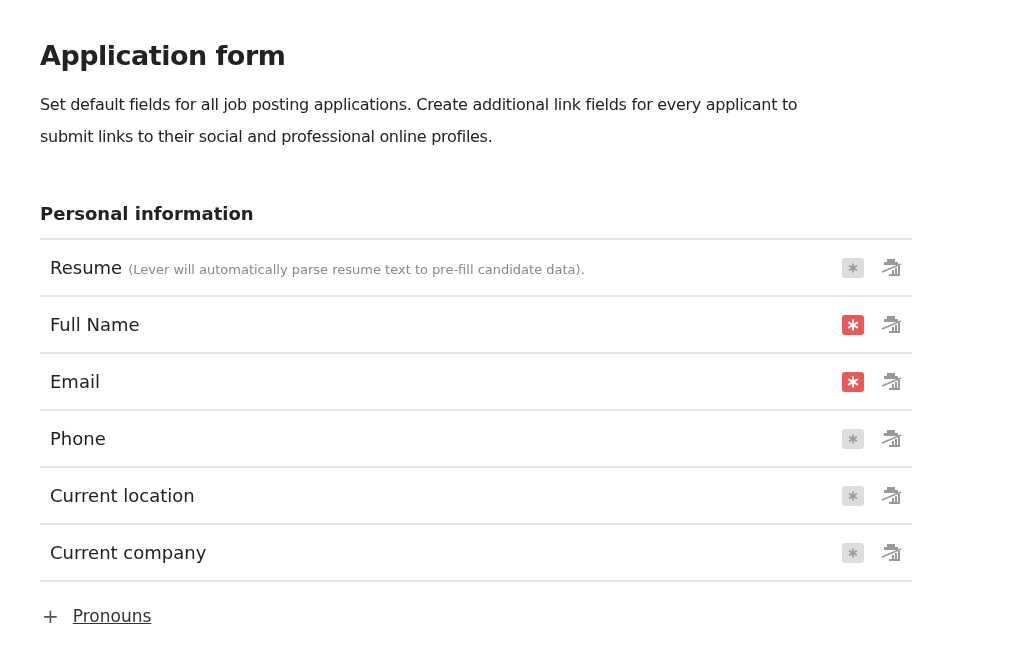  What do you see at coordinates (75, 381) in the screenshot?
I see `field-label: Email` at bounding box center [75, 381].